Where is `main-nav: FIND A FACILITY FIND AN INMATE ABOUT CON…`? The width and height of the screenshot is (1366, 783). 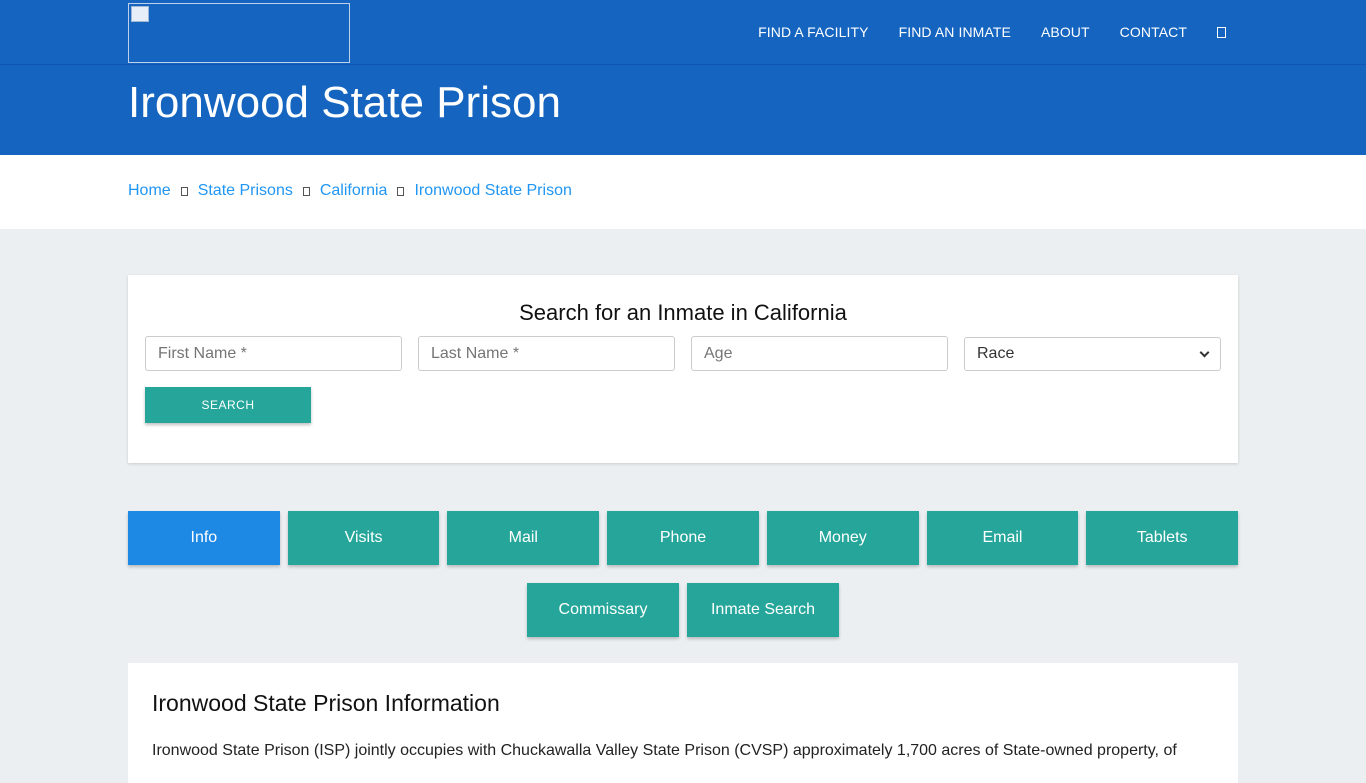 main-nav: FIND A FACILITY FIND AN INMATE ABOUT CON… is located at coordinates (977, 32).